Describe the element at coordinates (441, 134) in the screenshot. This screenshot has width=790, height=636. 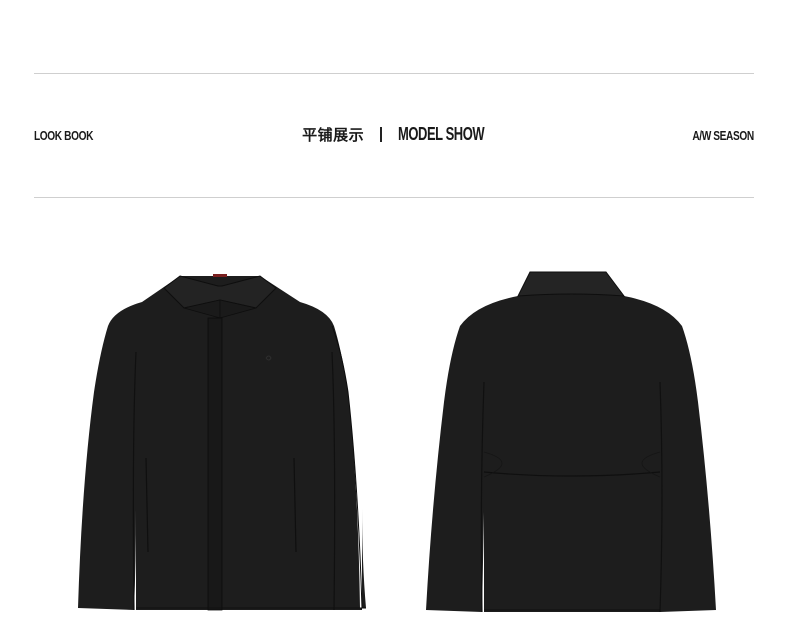
I see `section-title-en: MODEL SHOW` at that location.